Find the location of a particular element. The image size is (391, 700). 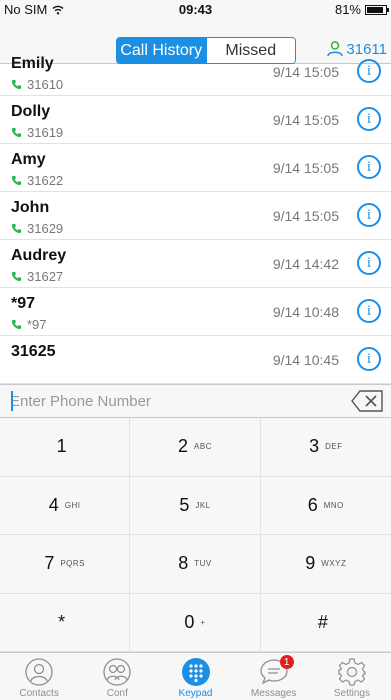

tab-conf: Conf is located at coordinates (117, 676).